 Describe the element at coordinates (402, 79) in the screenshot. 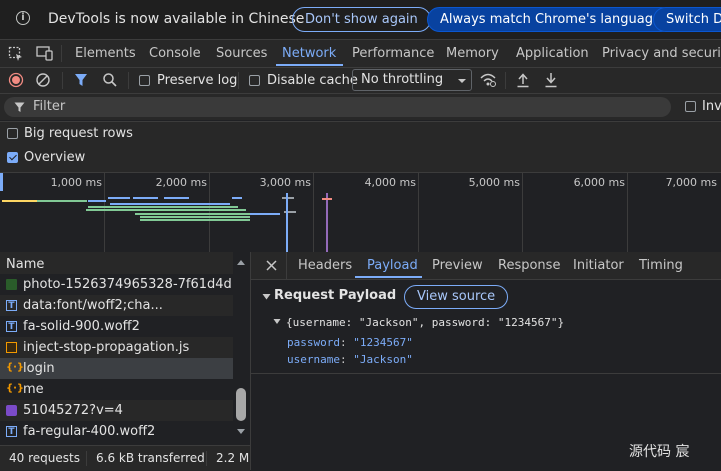

I see `throttling-value: No throttling` at that location.